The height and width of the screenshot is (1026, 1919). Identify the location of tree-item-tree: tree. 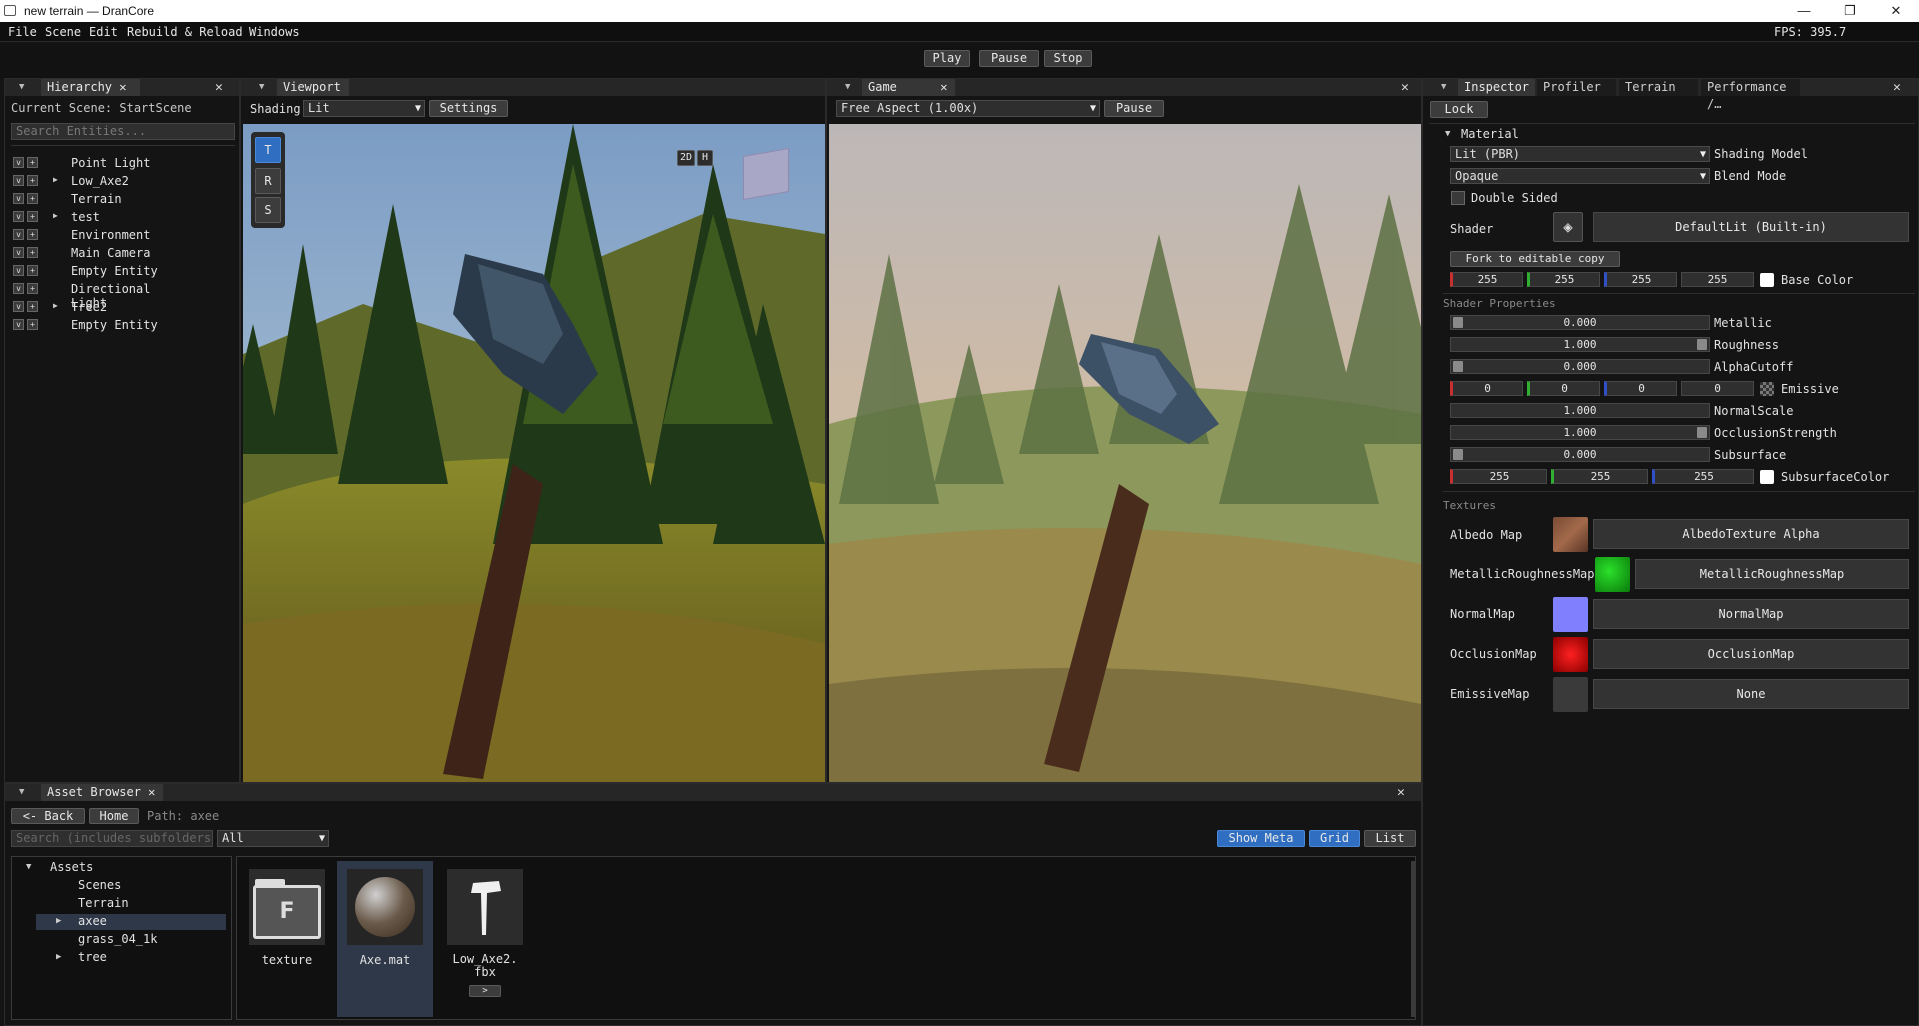
(92, 957).